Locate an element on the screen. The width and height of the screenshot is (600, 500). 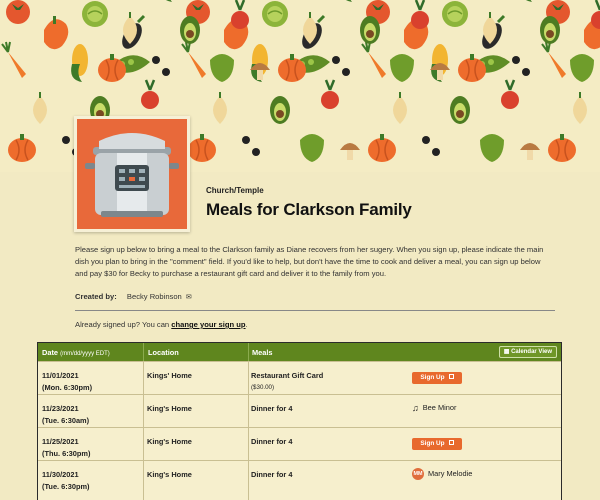
date-value: 11/25/2021 is located at coordinates (60, 441).